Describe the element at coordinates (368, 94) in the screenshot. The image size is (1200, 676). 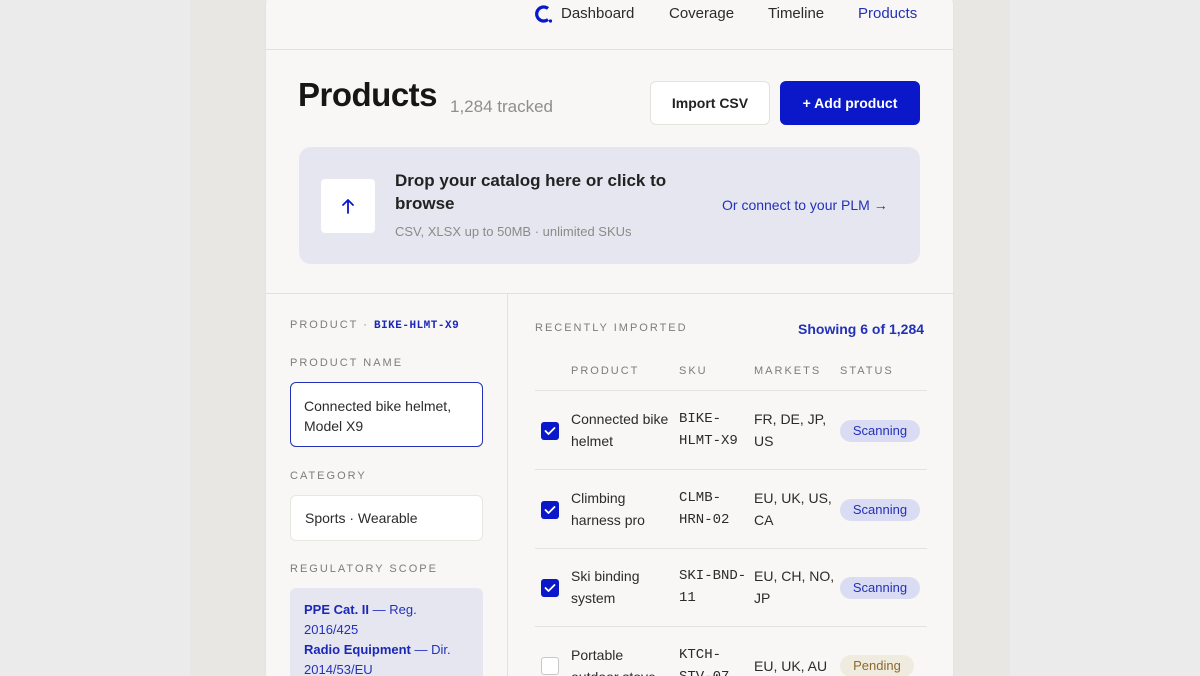
I see `page-title: Products` at that location.